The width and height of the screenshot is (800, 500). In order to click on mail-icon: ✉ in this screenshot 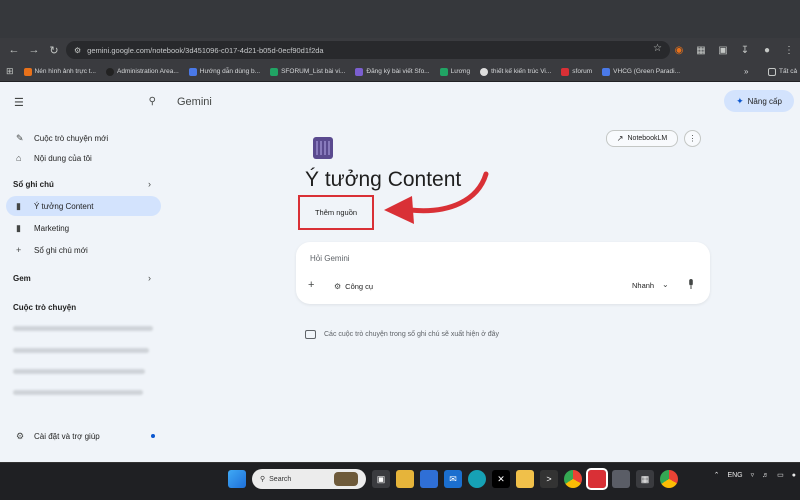, I will do `click(453, 479)`.